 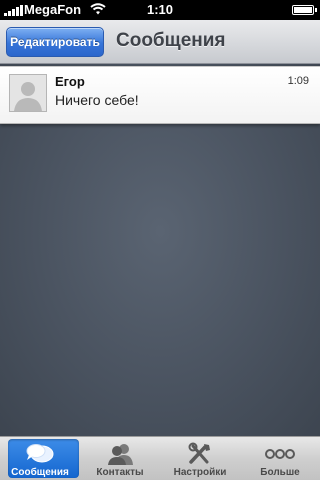 What do you see at coordinates (55, 42) in the screenshot?
I see `edit-button: Редактировать` at bounding box center [55, 42].